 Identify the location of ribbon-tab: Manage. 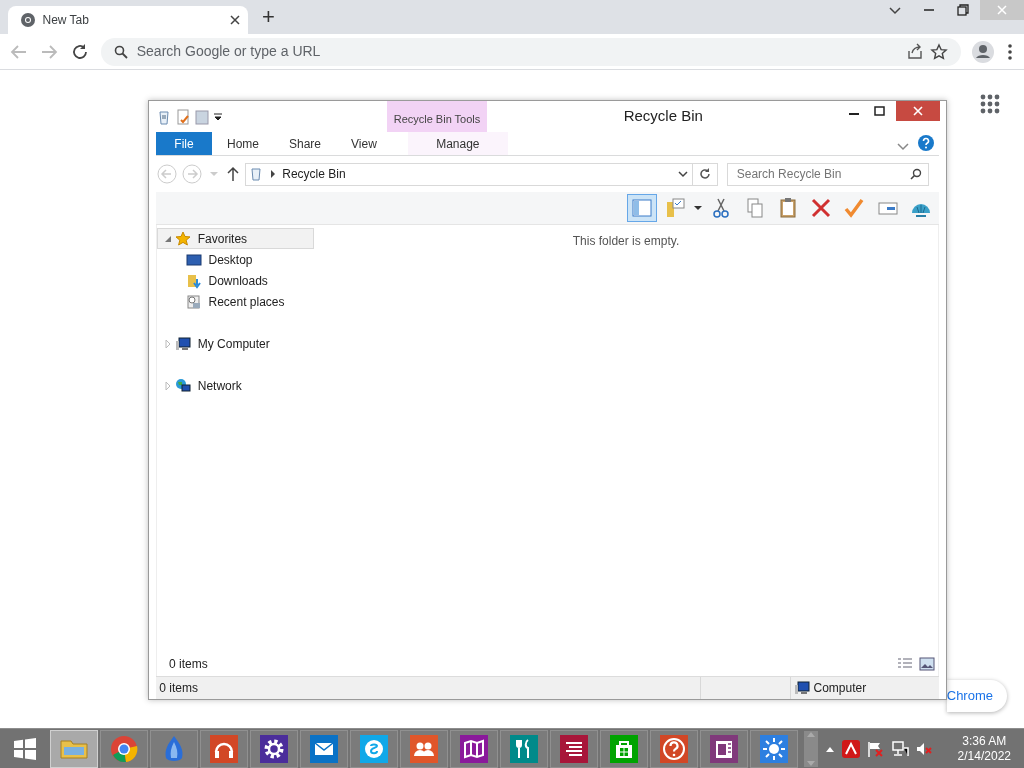
(457, 143).